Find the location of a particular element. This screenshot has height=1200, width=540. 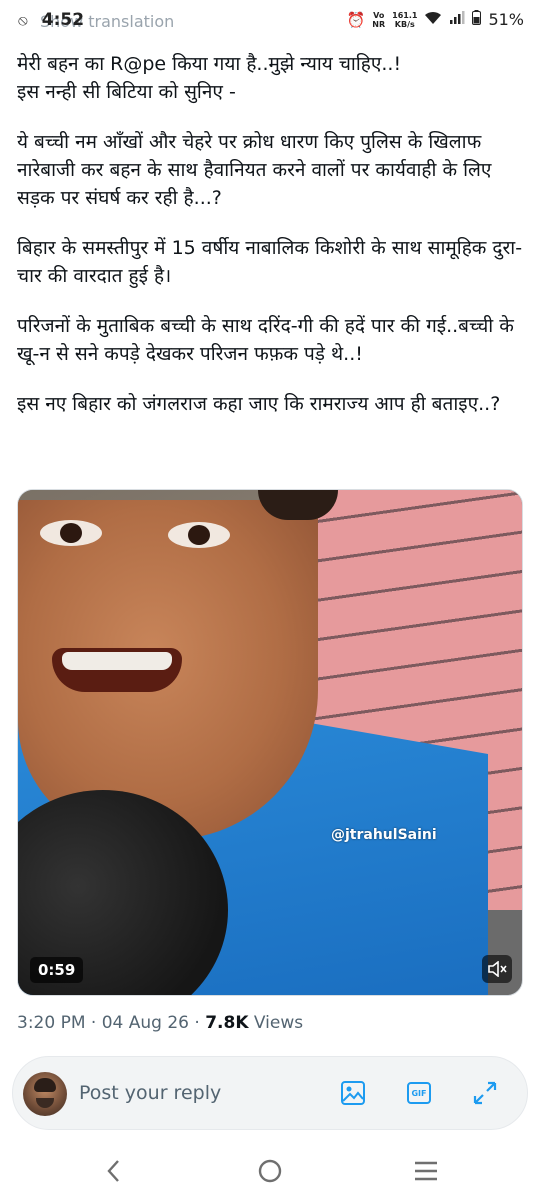

status-time: 4:52 is located at coordinates (63, 20).